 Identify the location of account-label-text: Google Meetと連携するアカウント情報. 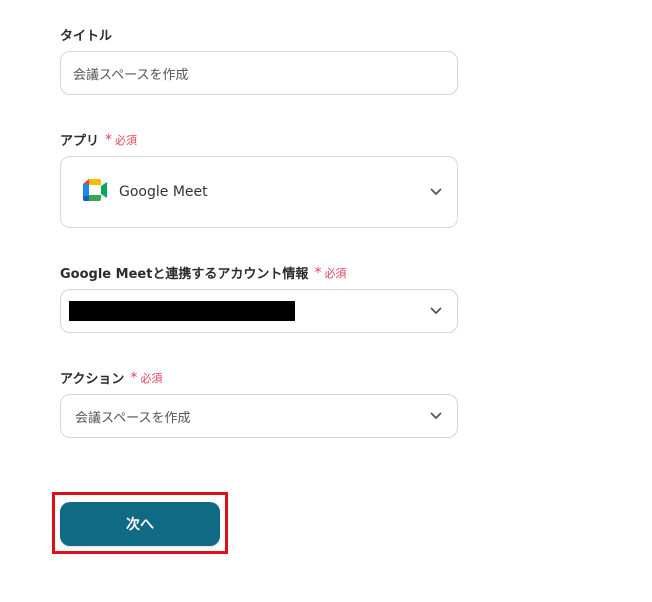
(184, 274).